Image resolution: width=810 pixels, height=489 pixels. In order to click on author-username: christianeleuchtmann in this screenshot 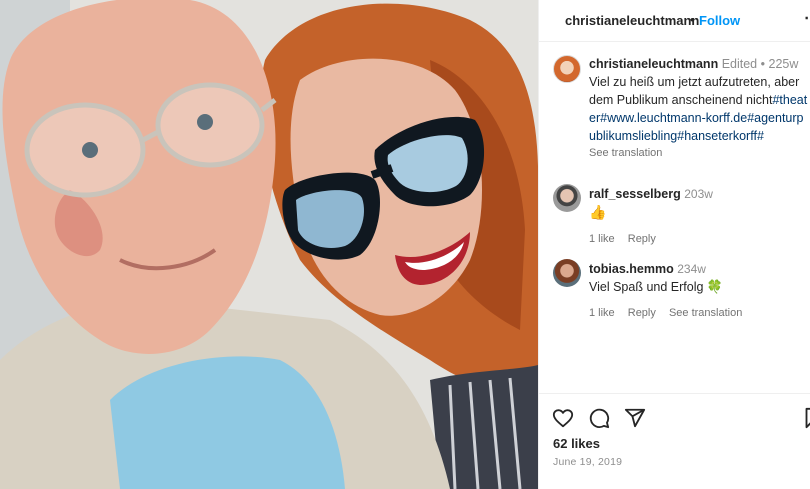, I will do `click(632, 20)`.